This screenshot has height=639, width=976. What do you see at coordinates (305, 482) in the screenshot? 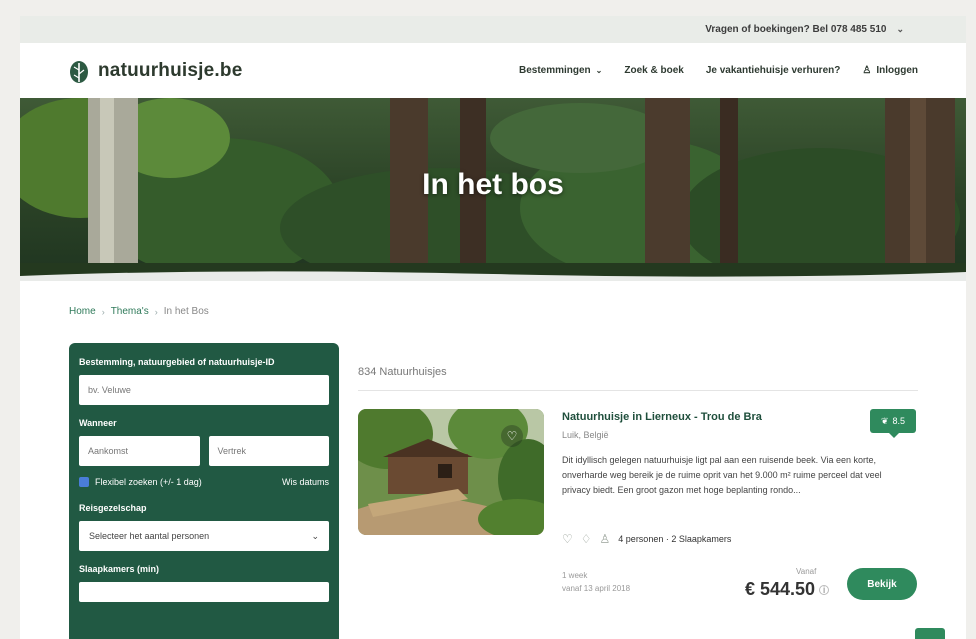
I see `clear-dates-link: Wis datums` at bounding box center [305, 482].